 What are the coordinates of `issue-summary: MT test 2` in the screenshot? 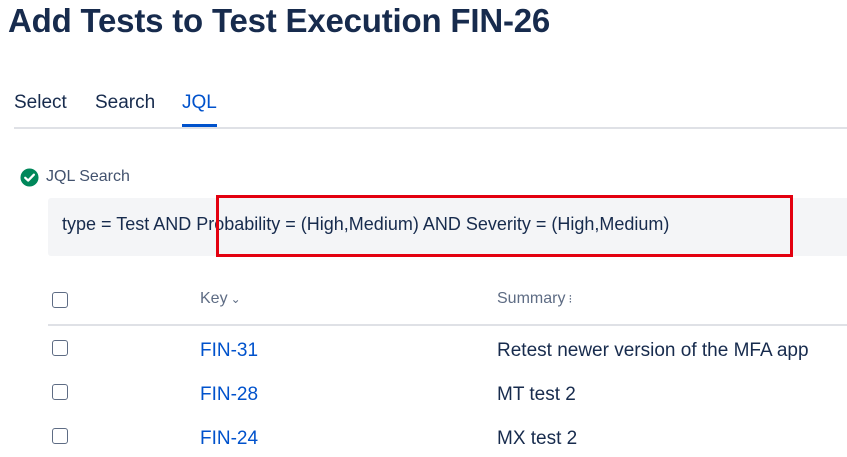 It's located at (536, 394).